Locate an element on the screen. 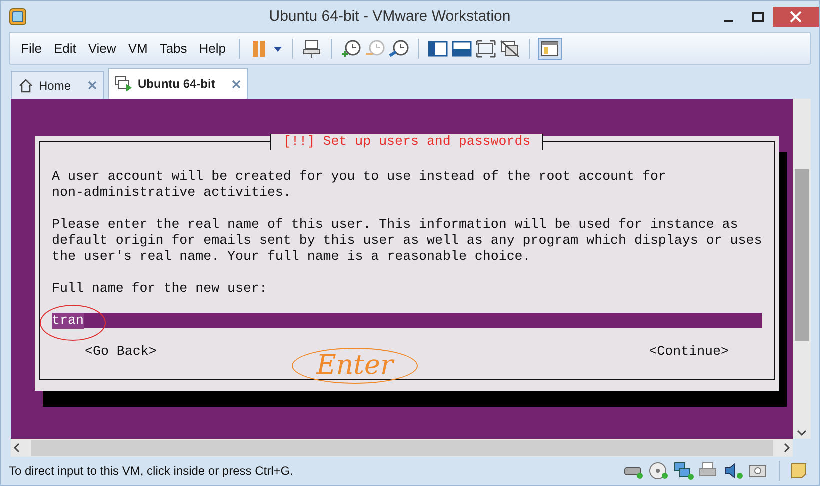 The width and height of the screenshot is (820, 486). network-adapter-icon is located at coordinates (684, 471).